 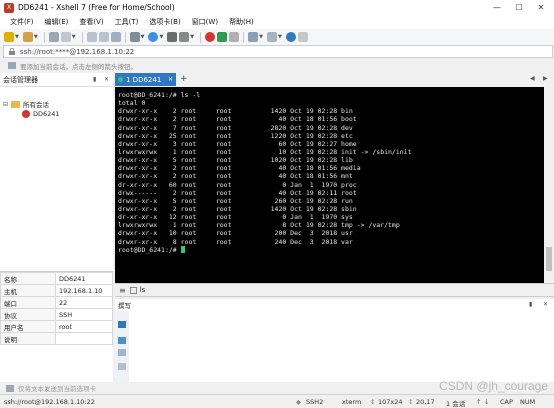 What do you see at coordinates (91, 37) in the screenshot?
I see `copy-icon` at bounding box center [91, 37].